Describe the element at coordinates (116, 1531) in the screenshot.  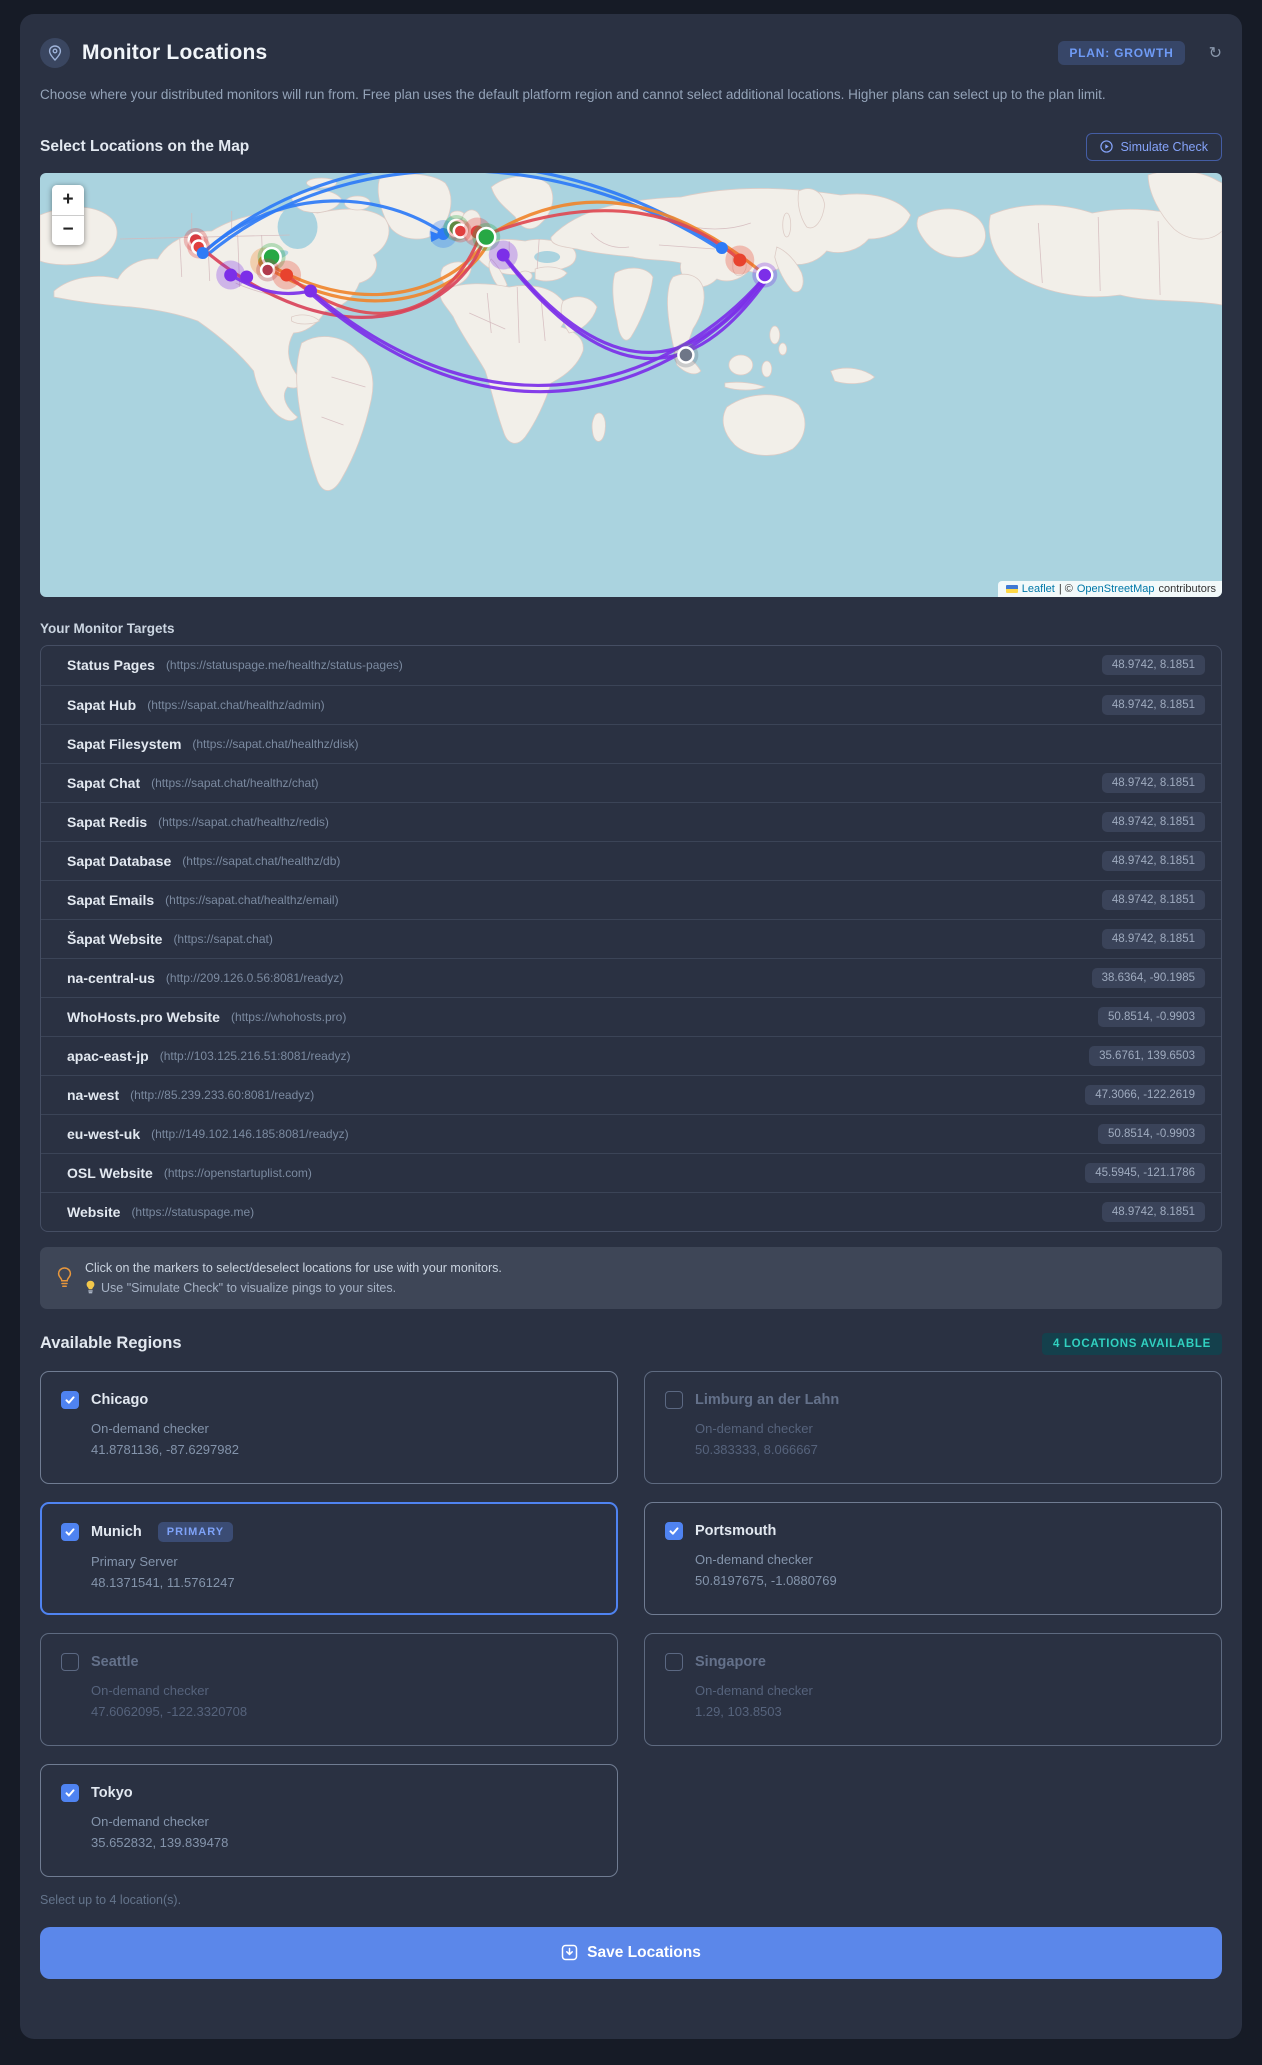
I see `region-name: Munich` at that location.